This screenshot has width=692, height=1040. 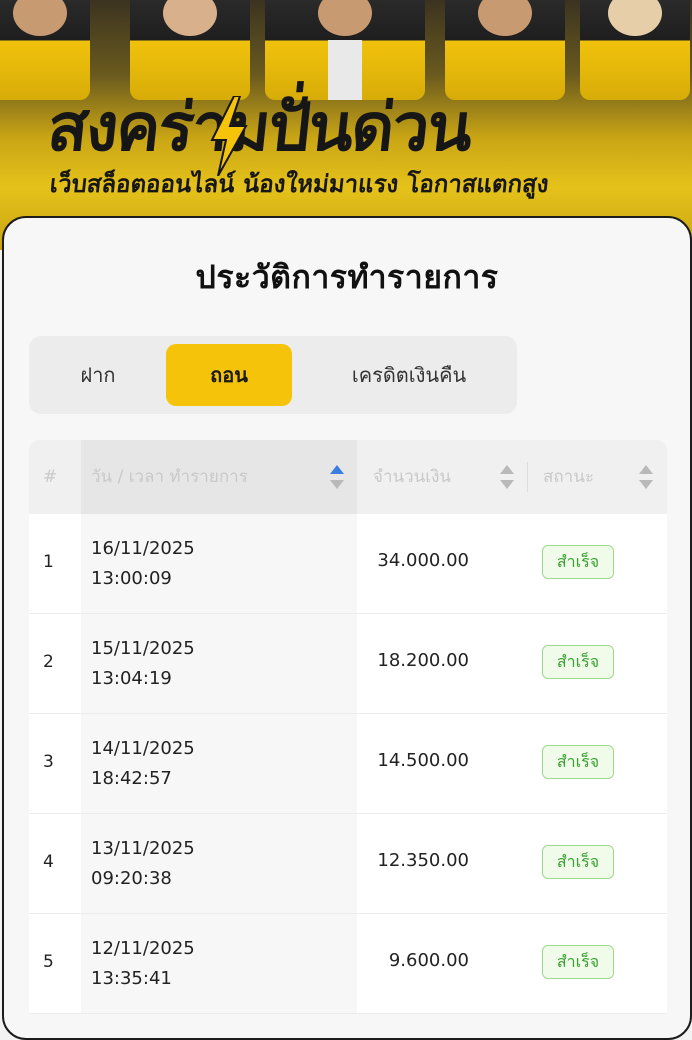 What do you see at coordinates (143, 648) in the screenshot?
I see `row-date: 15/11/2025` at bounding box center [143, 648].